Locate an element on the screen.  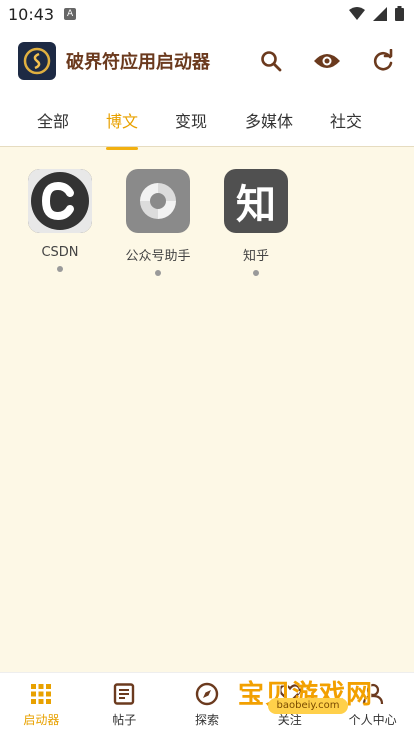
nav-follow: 关注 is located at coordinates (289, 704).